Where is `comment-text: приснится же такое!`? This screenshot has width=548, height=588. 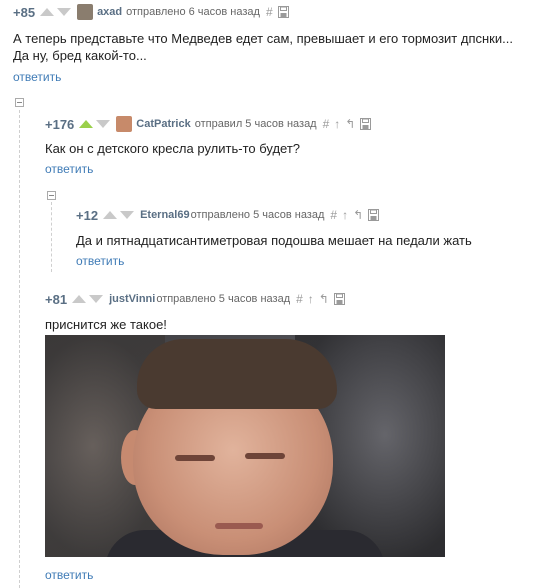
comment-text: приснится же такое! is located at coordinates (106, 324).